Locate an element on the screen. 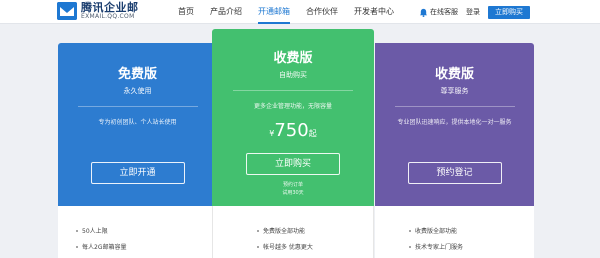 Image resolution: width=600 pixels, height=258 pixels. nav-developer: 开发者中心 is located at coordinates (374, 12).